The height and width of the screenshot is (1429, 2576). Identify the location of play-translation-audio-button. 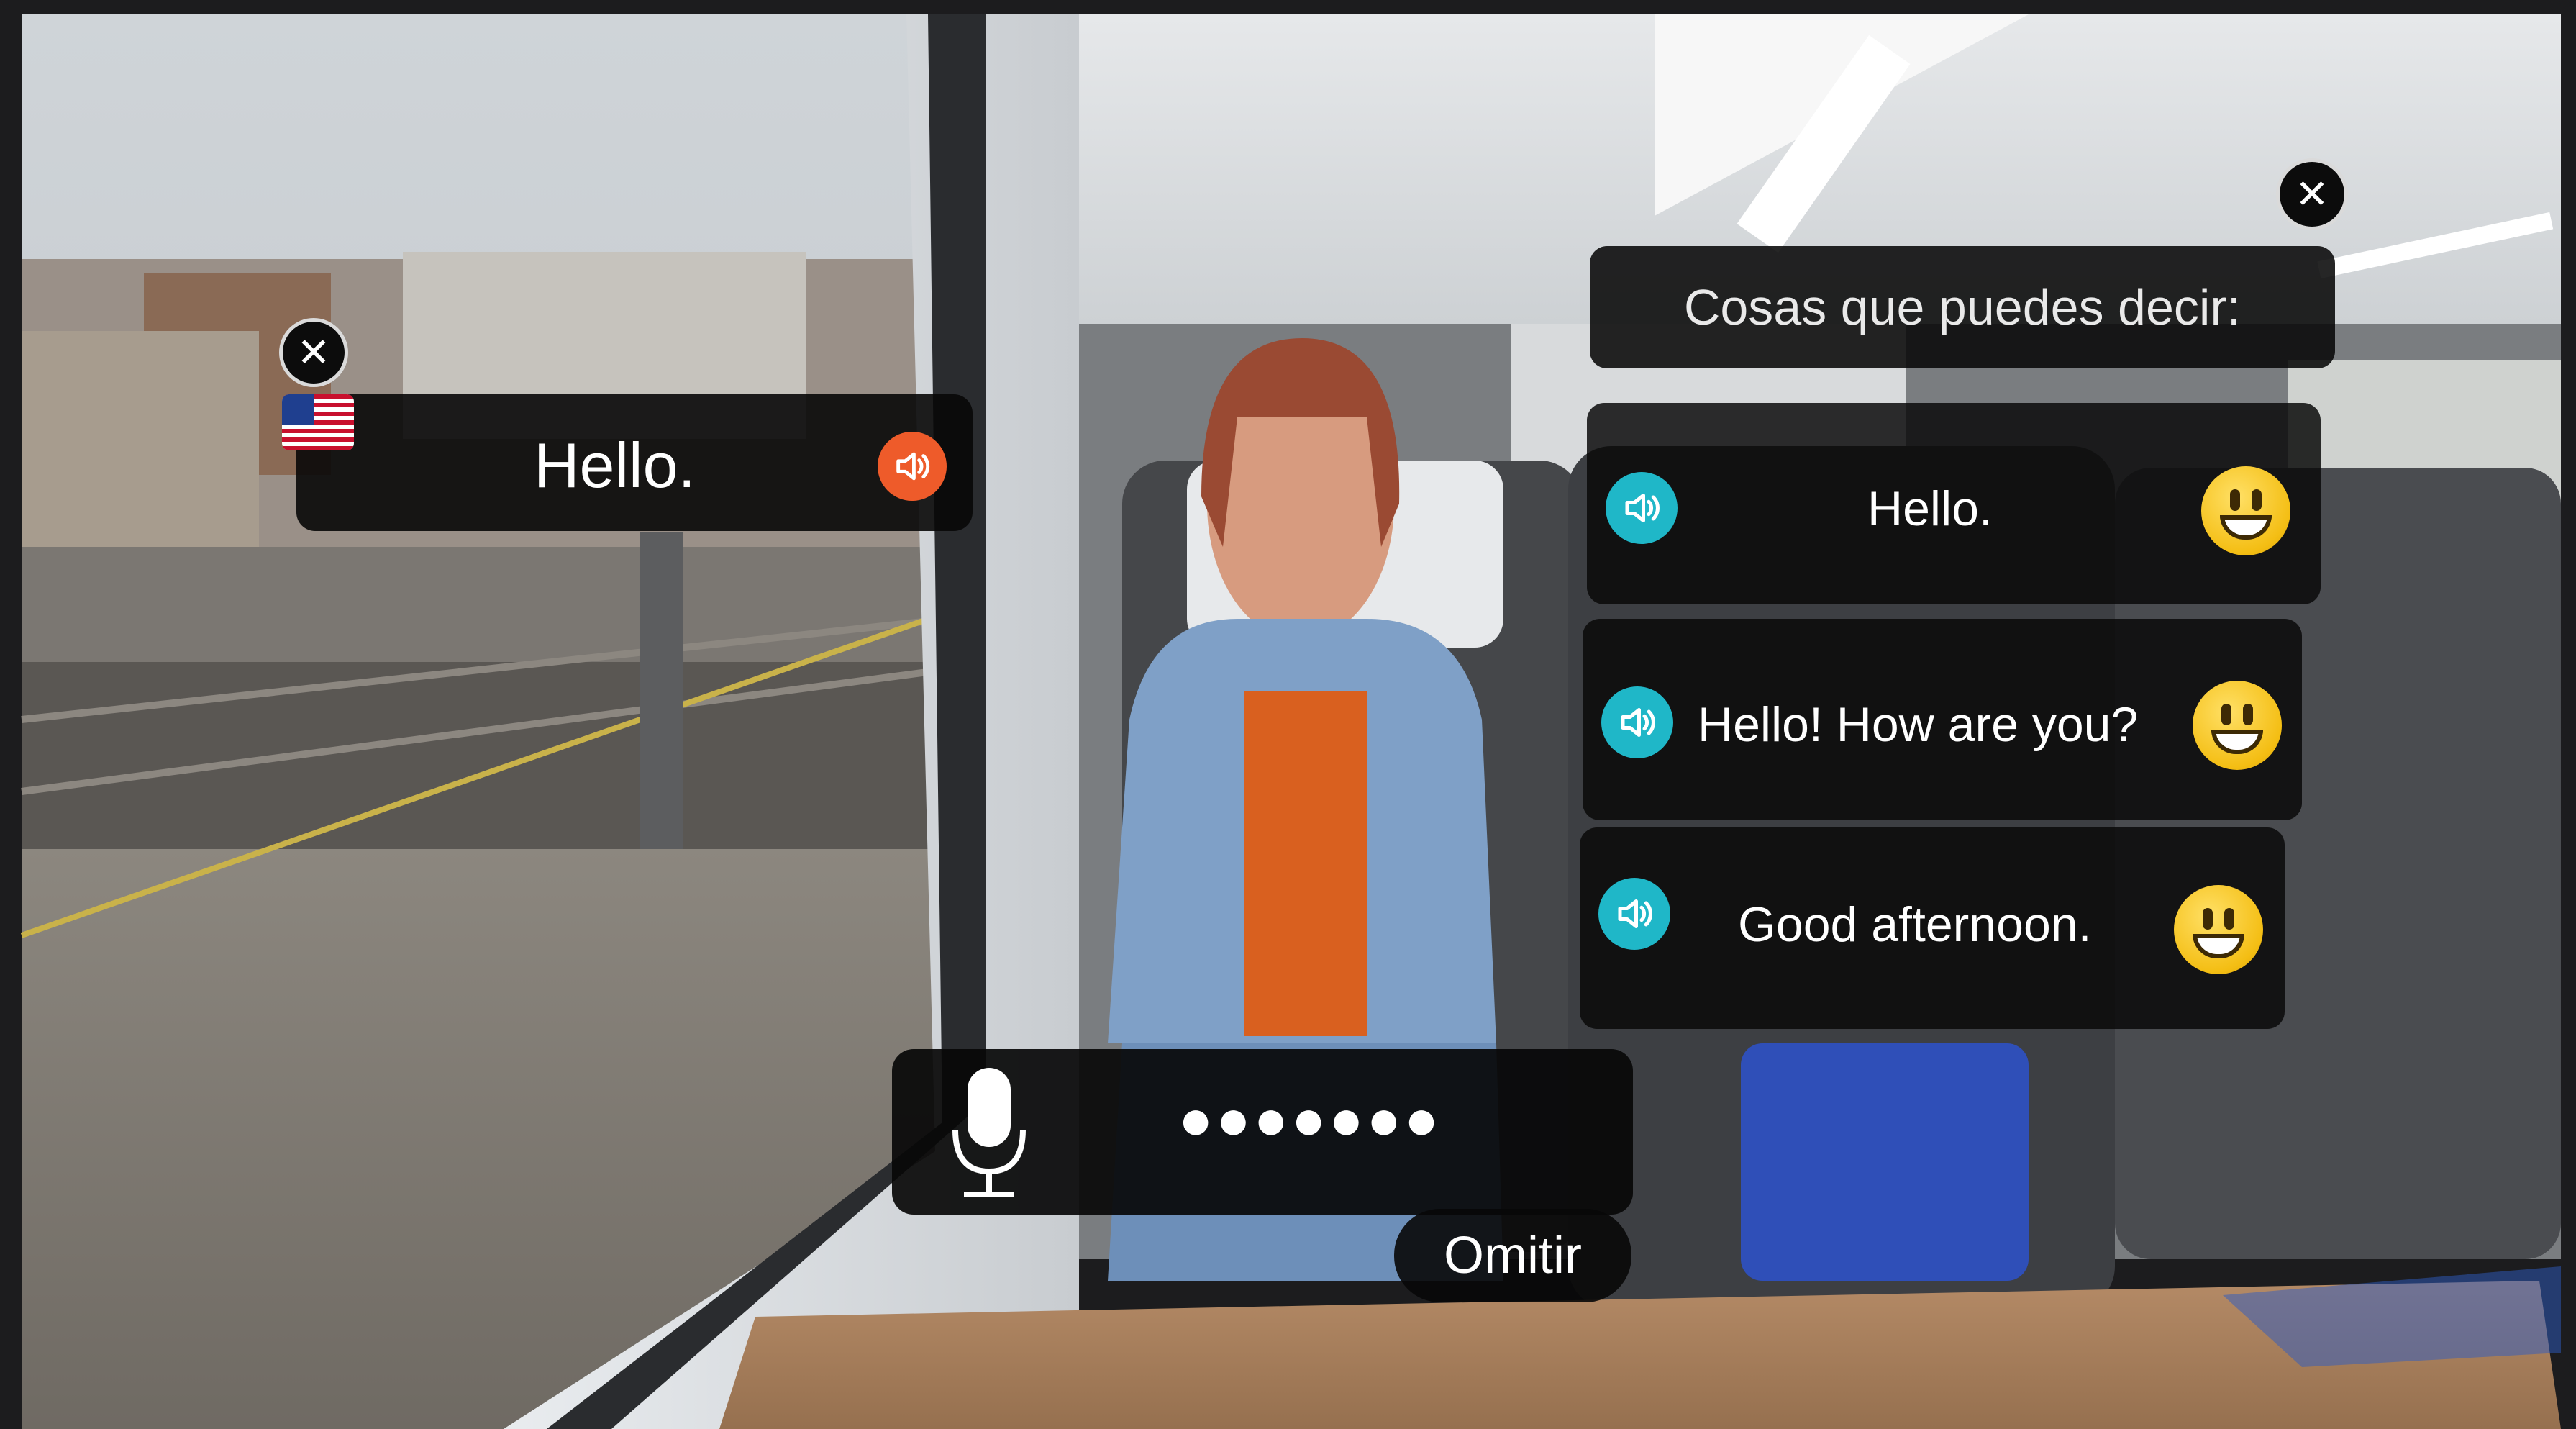
(913, 466).